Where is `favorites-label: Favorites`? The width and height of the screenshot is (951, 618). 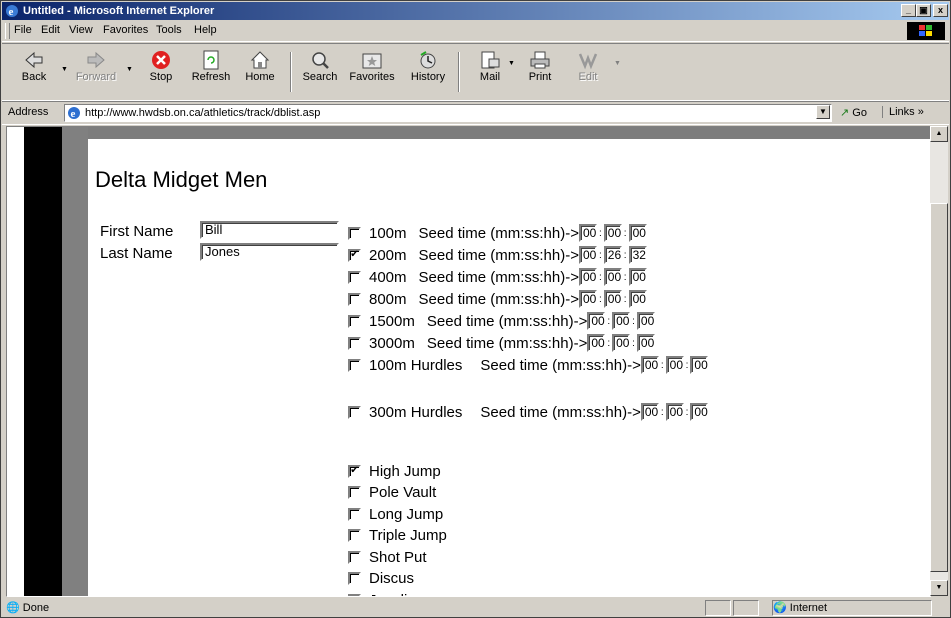 favorites-label: Favorites is located at coordinates (372, 77).